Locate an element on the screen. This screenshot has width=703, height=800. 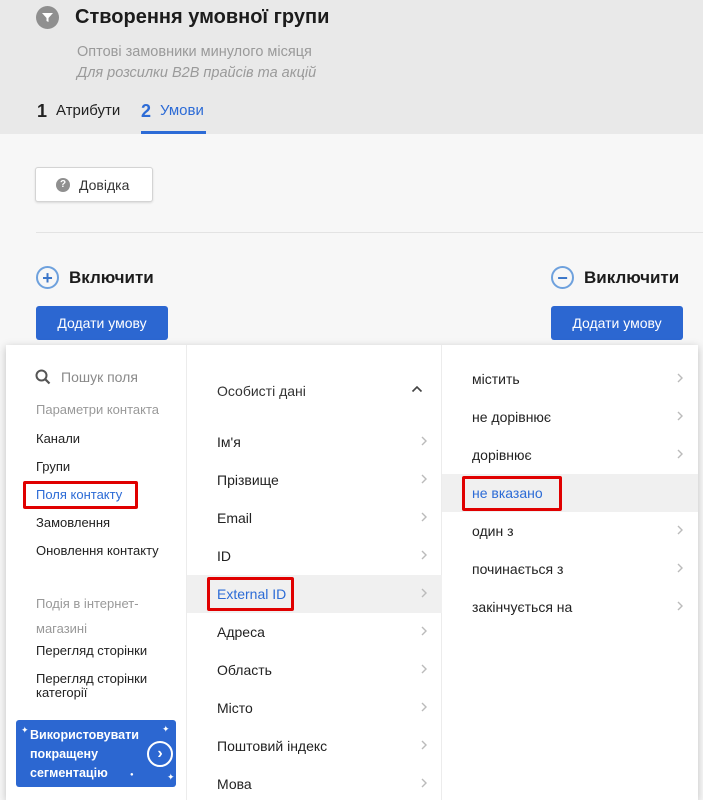
operator-item: містить is located at coordinates (570, 379).